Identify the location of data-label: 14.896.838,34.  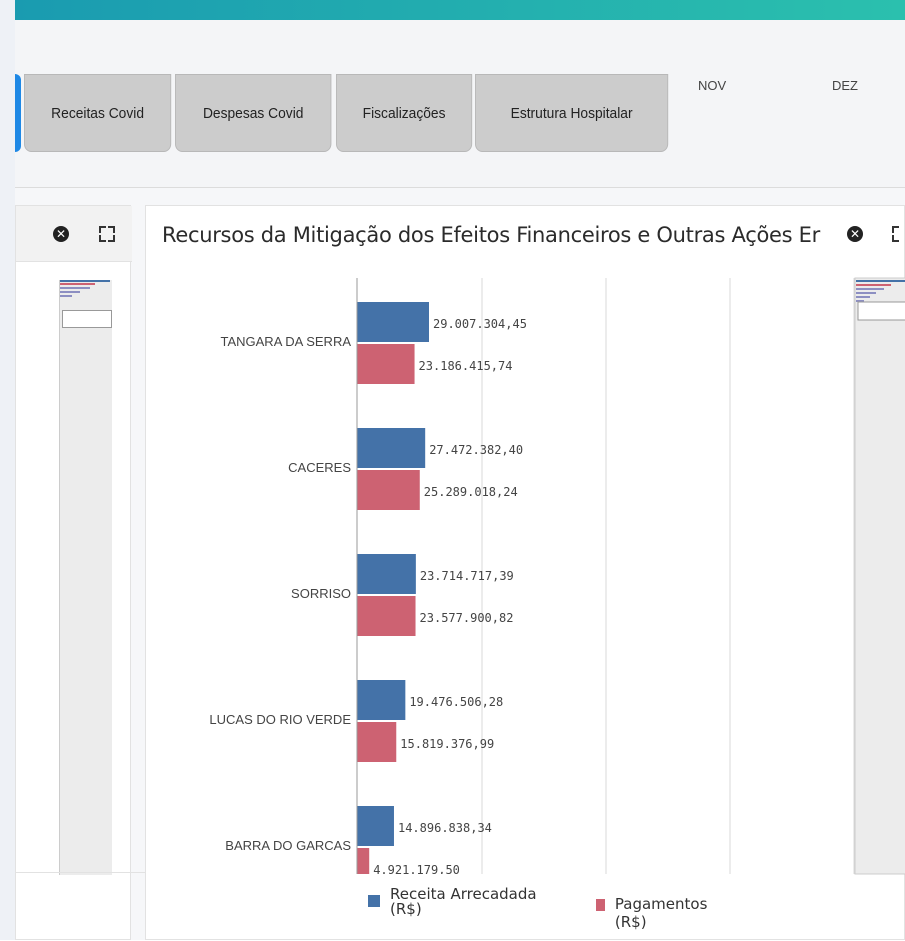
(445, 828).